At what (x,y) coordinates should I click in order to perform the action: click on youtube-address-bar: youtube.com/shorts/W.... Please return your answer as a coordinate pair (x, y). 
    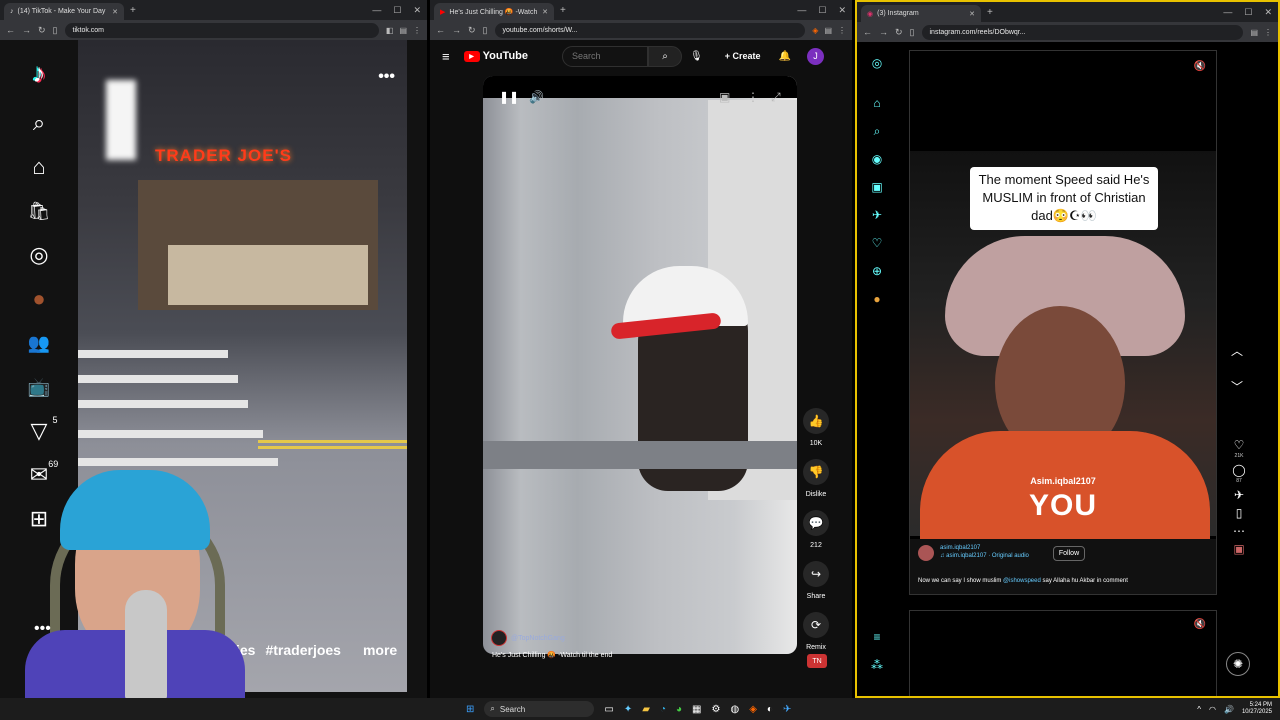
    Looking at the image, I should click on (650, 30).